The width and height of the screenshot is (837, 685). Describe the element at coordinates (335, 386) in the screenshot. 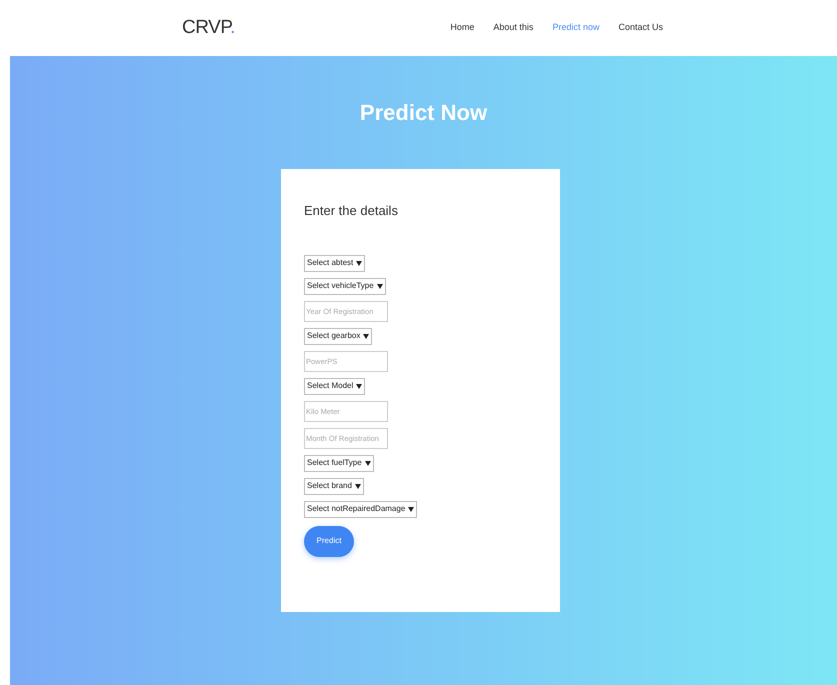

I see `select-dropdown: Select Model` at that location.